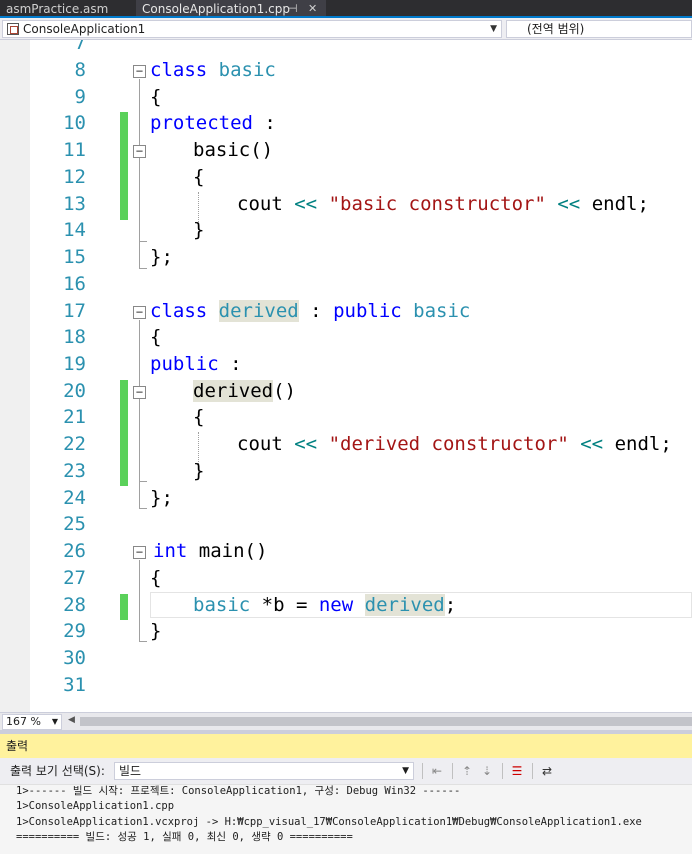 Image resolution: width=692 pixels, height=854 pixels. I want to click on string-literal: "derived constructor", so click(448, 444).